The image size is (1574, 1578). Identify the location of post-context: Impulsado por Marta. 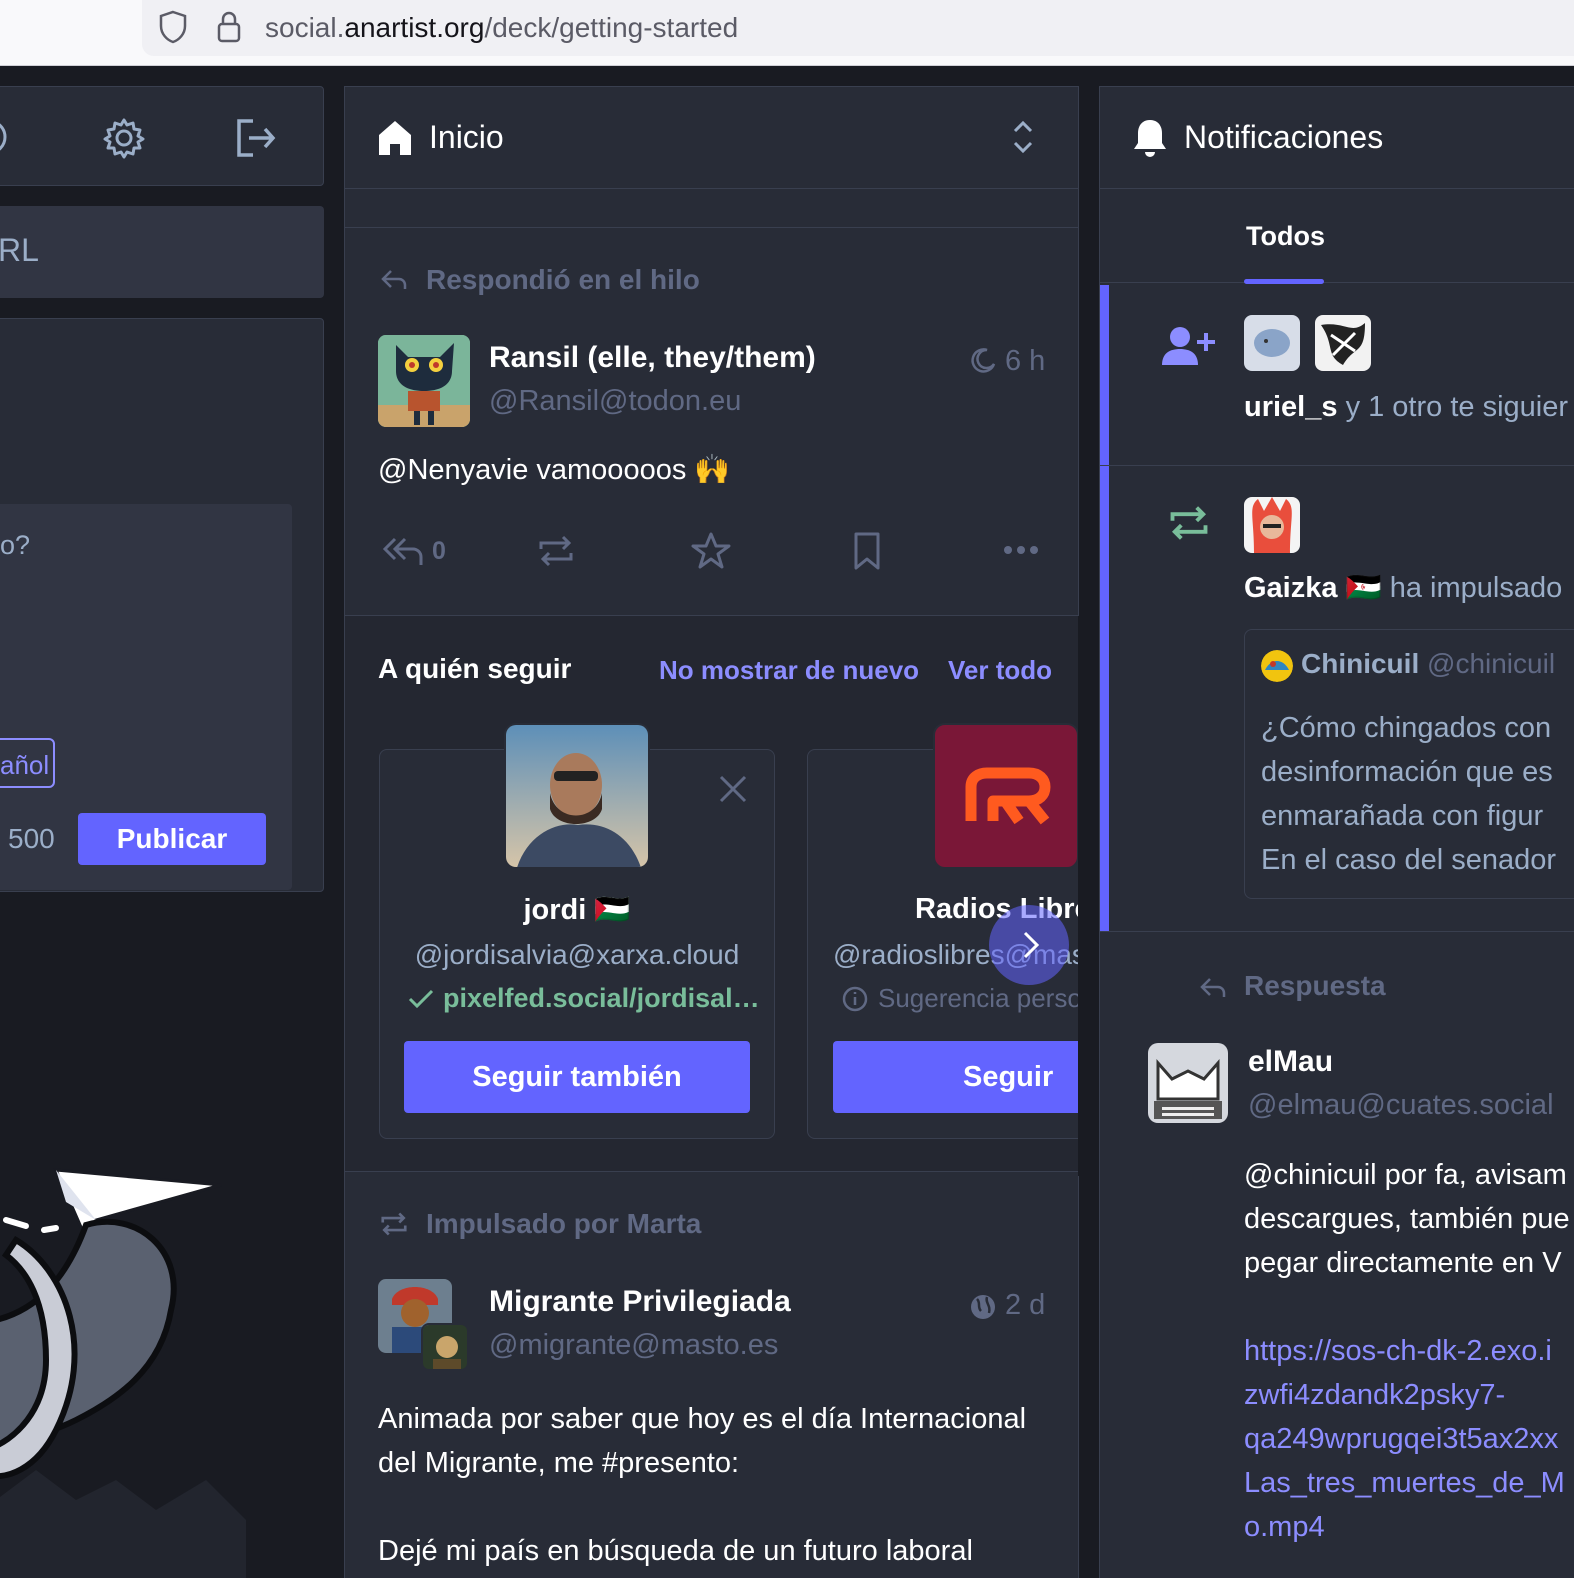
(564, 1223).